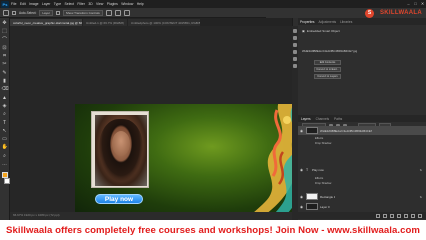 Image resolution: width=426 pixels, height=240 pixels. I want to click on minimize-icon: –, so click(408, 3).